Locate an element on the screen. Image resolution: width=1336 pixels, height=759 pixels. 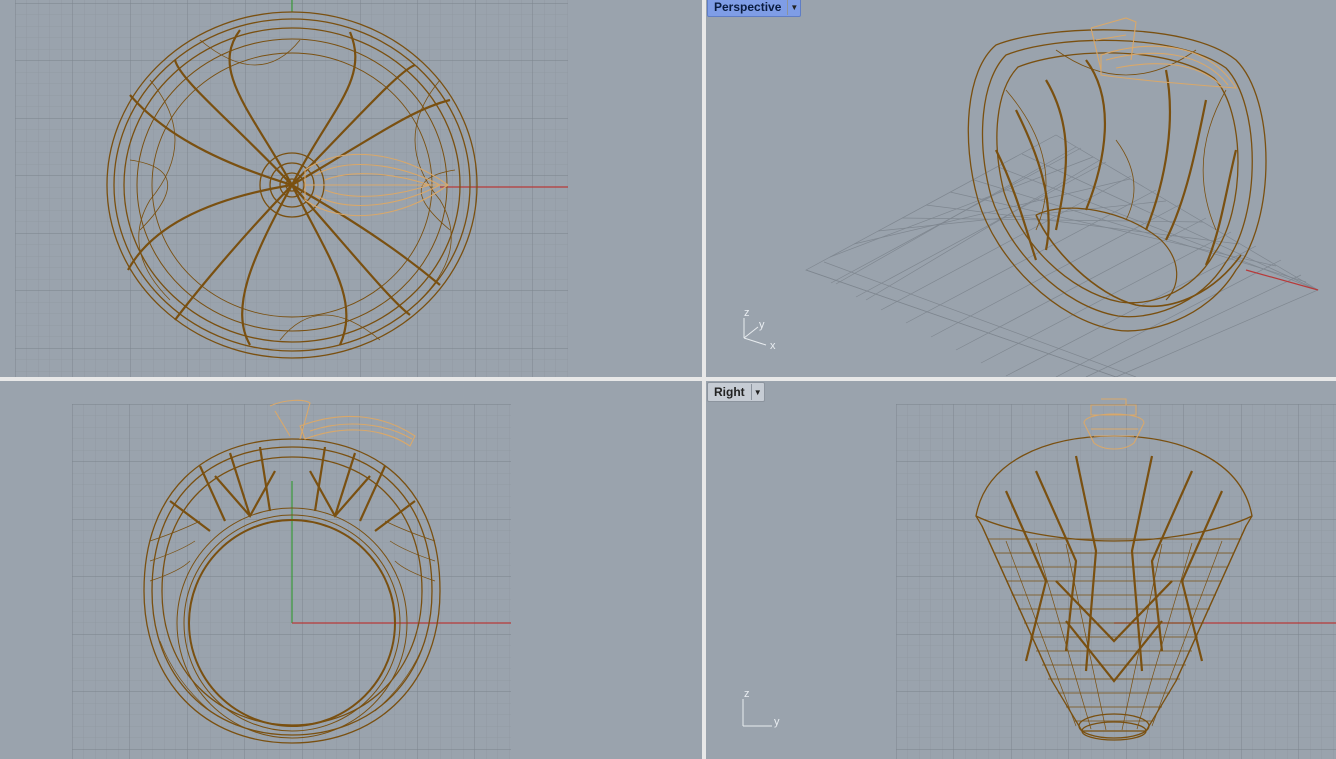
axis-x-label: x is located at coordinates (773, 346).